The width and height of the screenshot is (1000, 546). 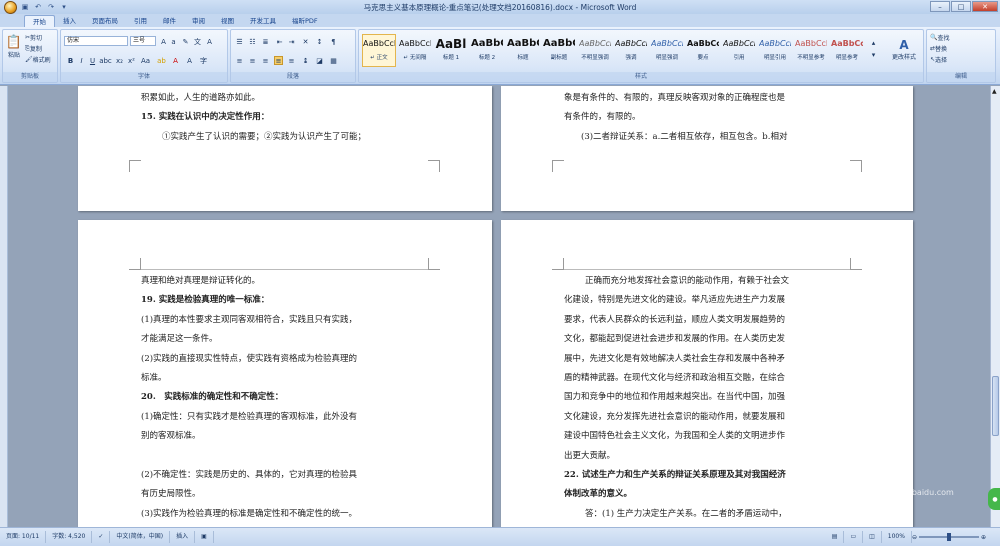 What do you see at coordinates (319, 41) in the screenshot?
I see `sort-icon: ↕` at bounding box center [319, 41].